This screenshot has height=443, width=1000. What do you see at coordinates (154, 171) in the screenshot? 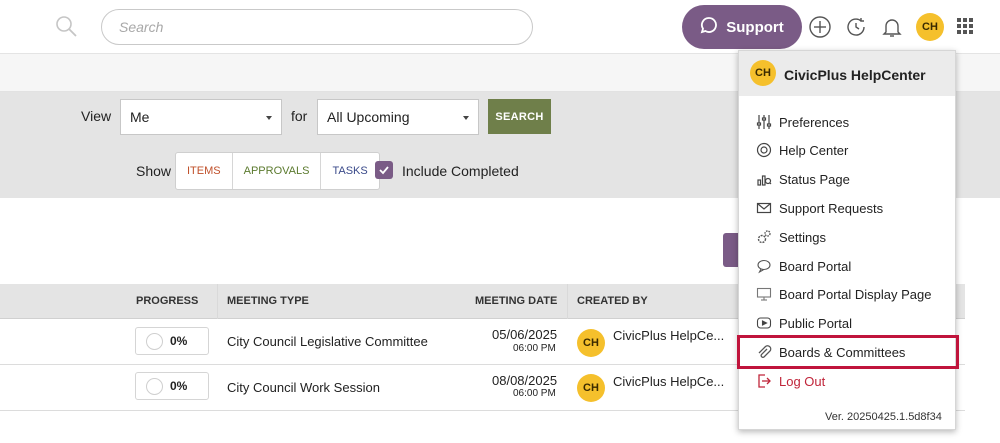
I see `show-label: Show` at bounding box center [154, 171].